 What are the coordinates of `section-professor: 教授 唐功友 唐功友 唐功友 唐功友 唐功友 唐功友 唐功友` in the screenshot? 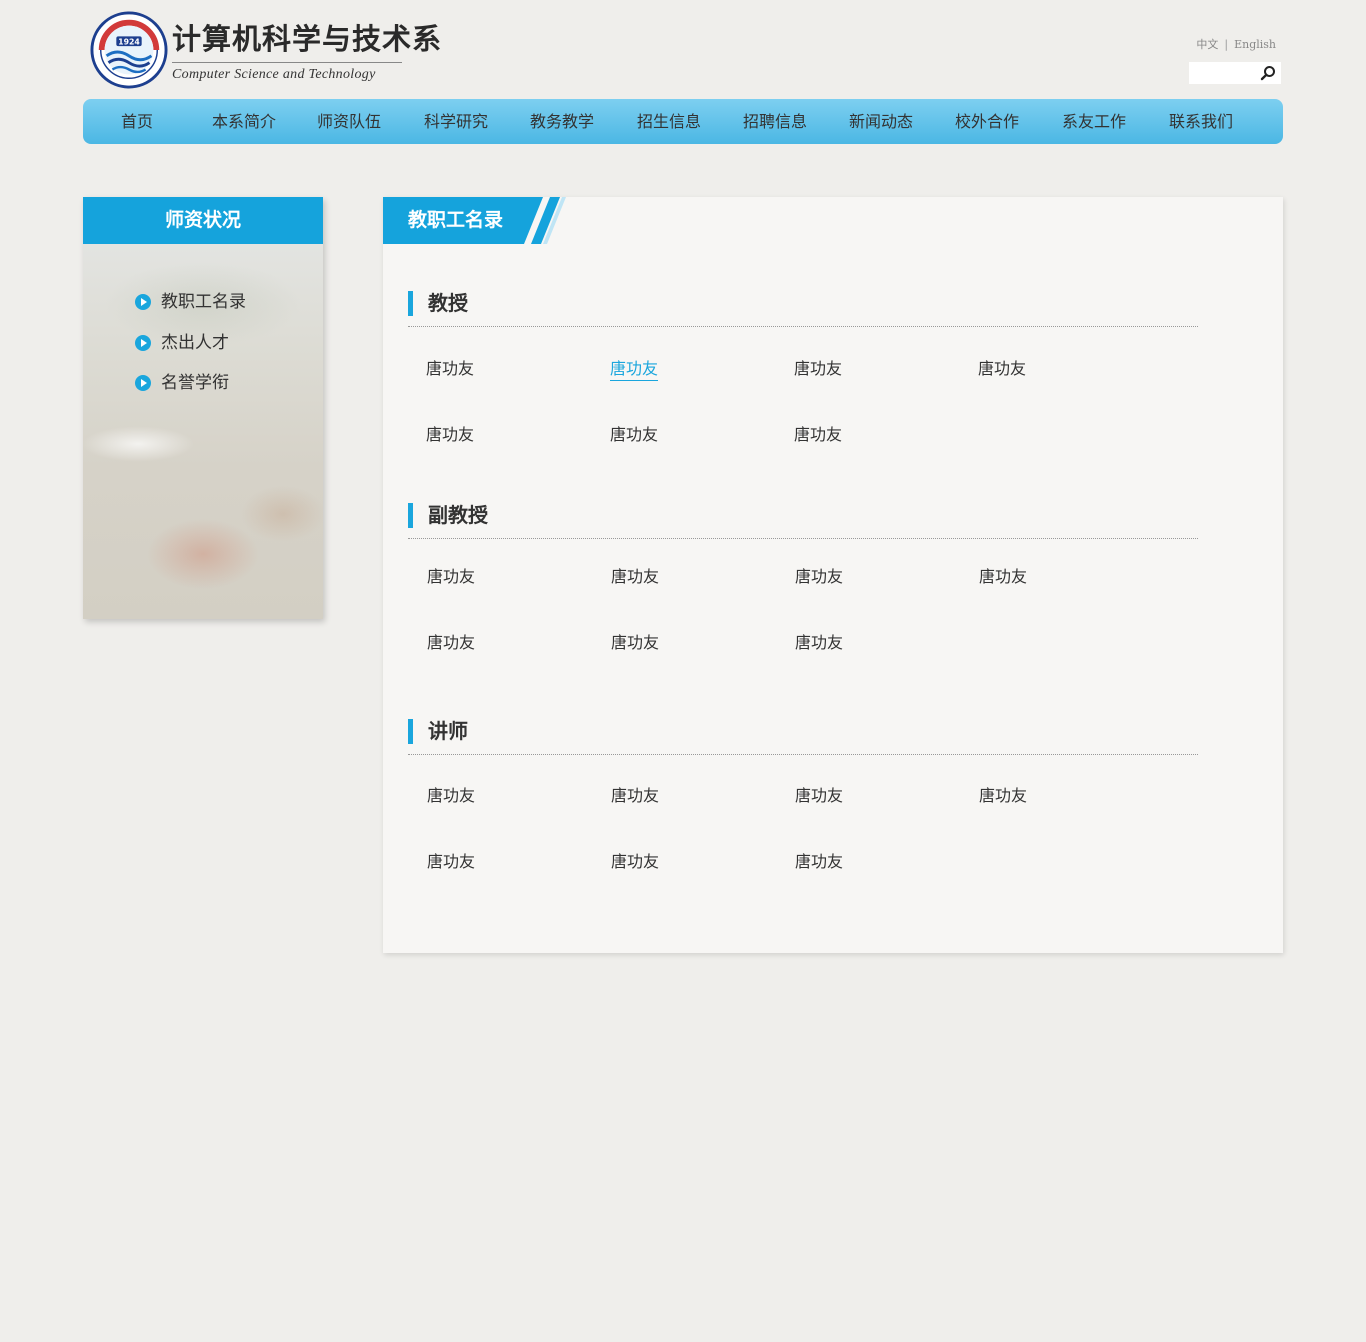 It's located at (803, 381).